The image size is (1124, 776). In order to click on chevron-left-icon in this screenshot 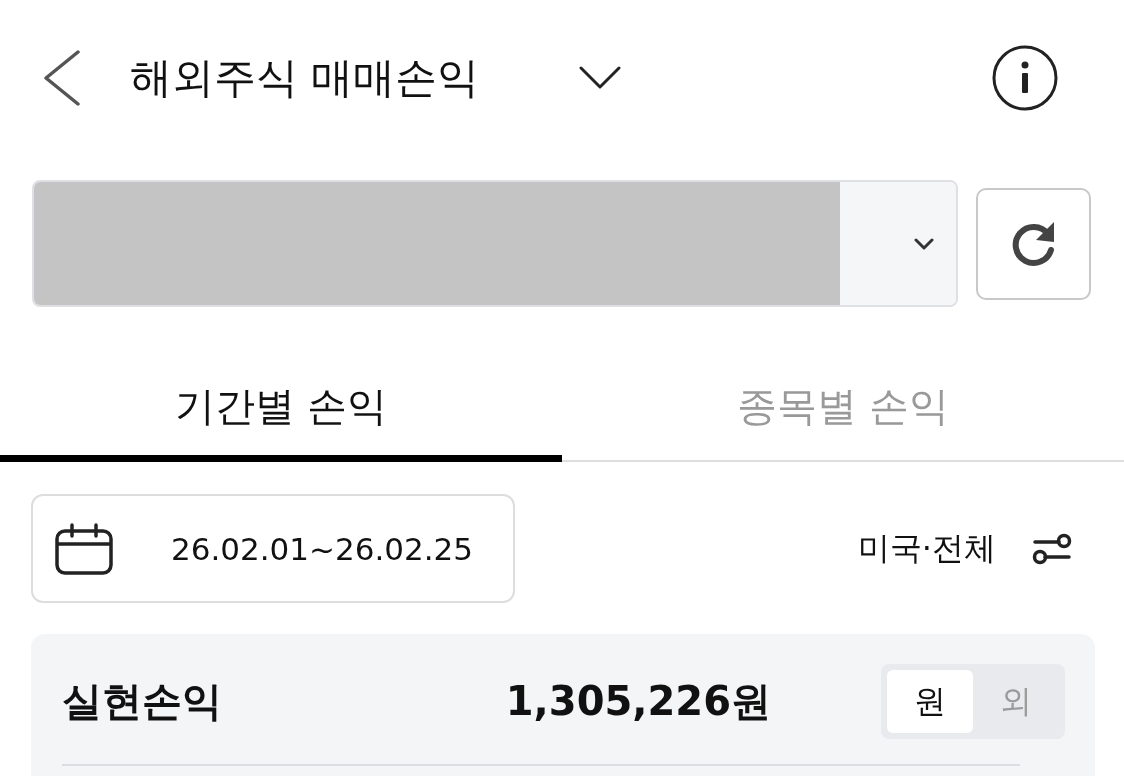, I will do `click(62, 78)`.